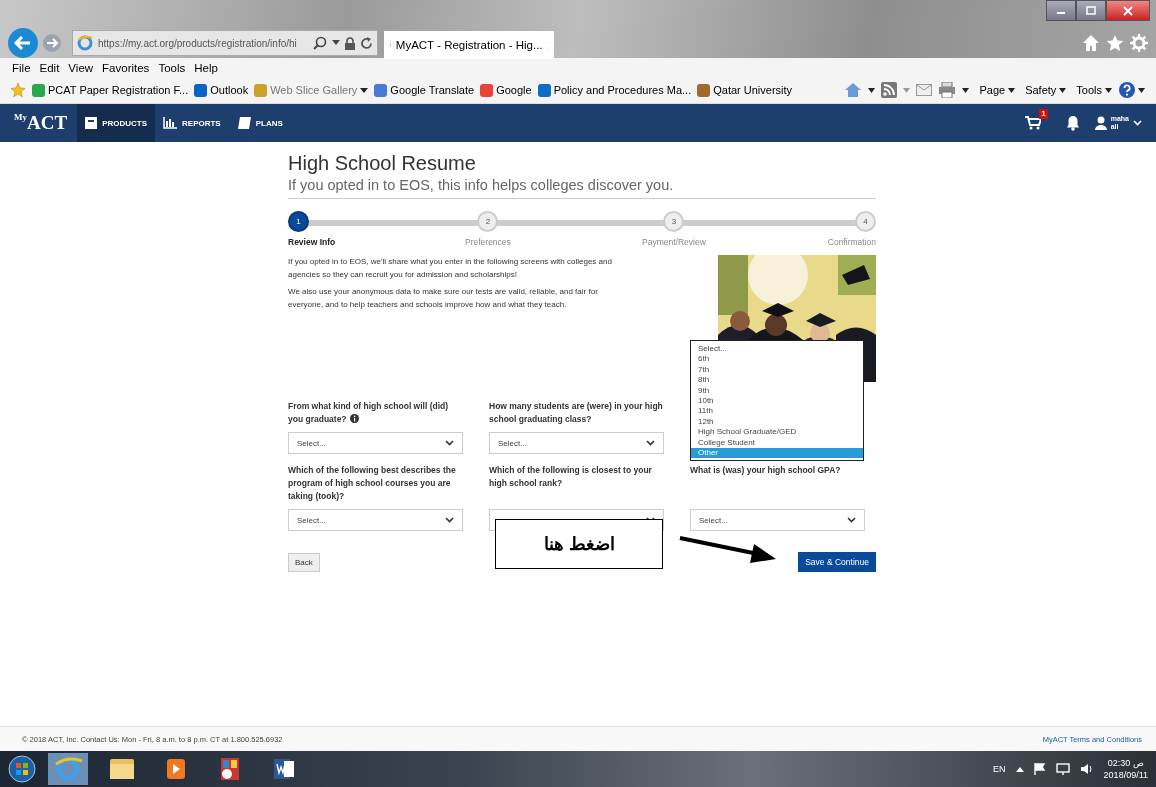 The height and width of the screenshot is (787, 1156). I want to click on step-marker: 2, so click(488, 221).